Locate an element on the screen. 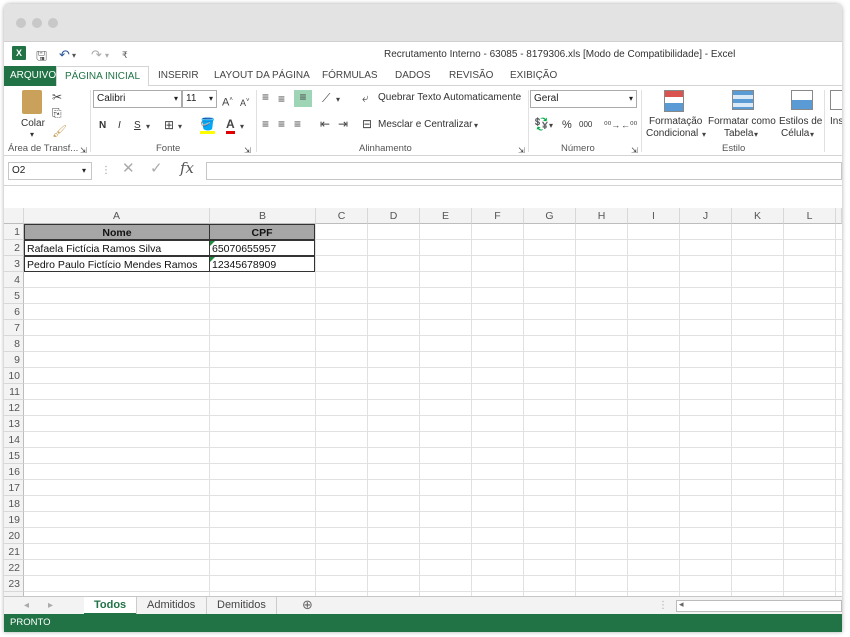 This screenshot has height=637, width=850. tab-formulas: FÓRMULAS is located at coordinates (350, 76).